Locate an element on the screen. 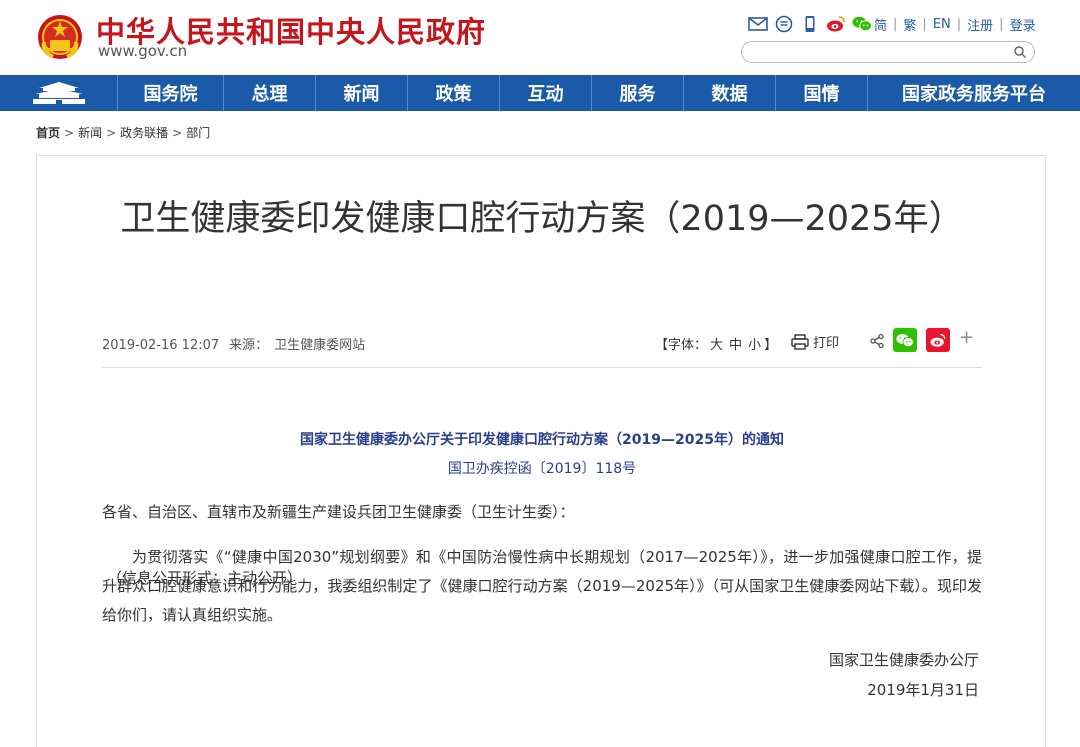 This screenshot has height=747, width=1080. font-size-large: 大 is located at coordinates (716, 345).